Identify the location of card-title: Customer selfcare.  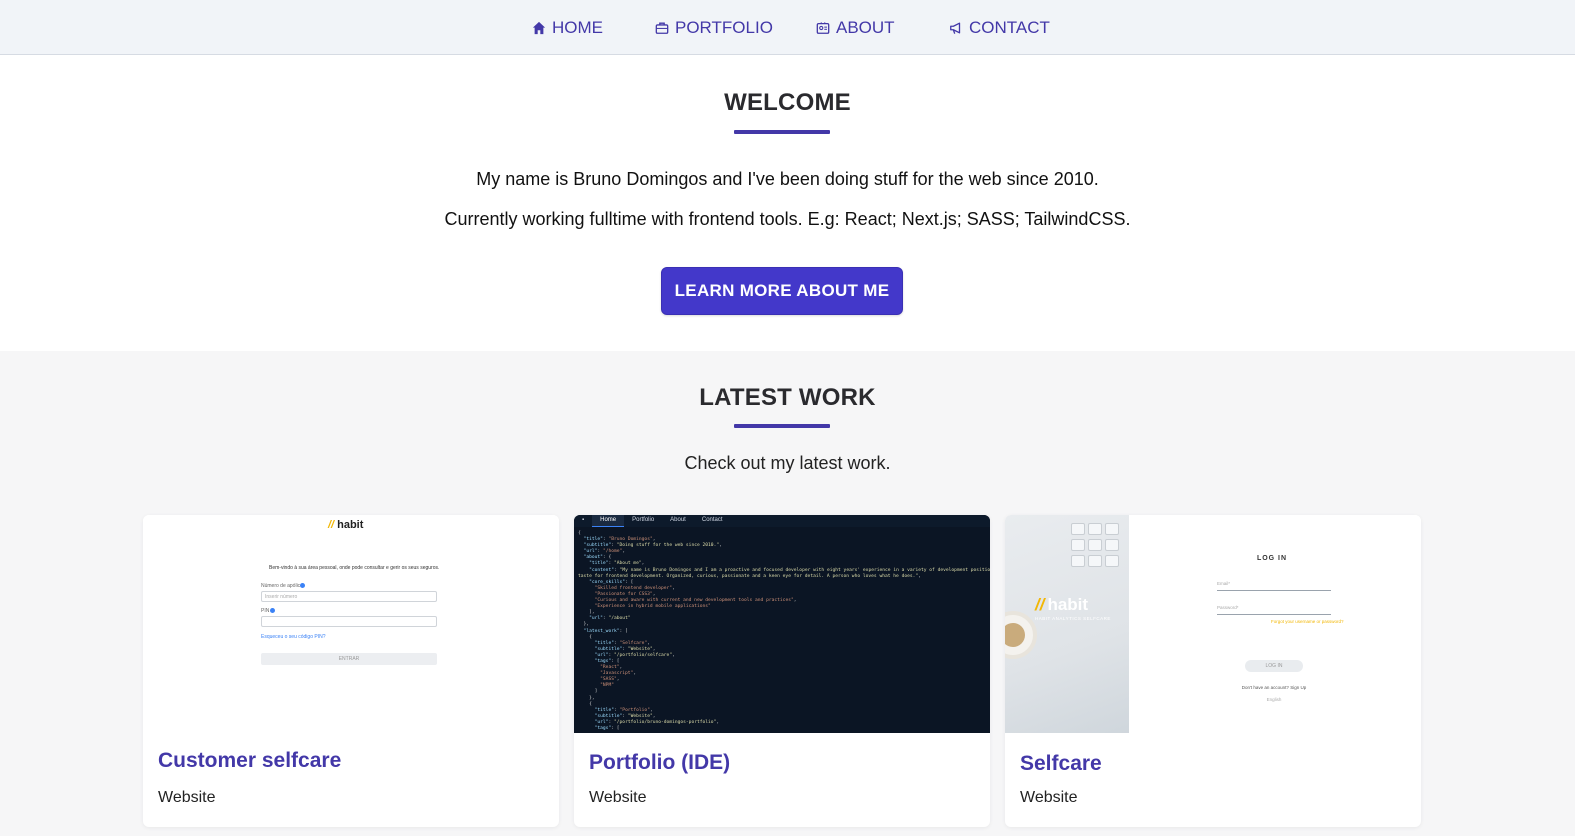
(250, 760).